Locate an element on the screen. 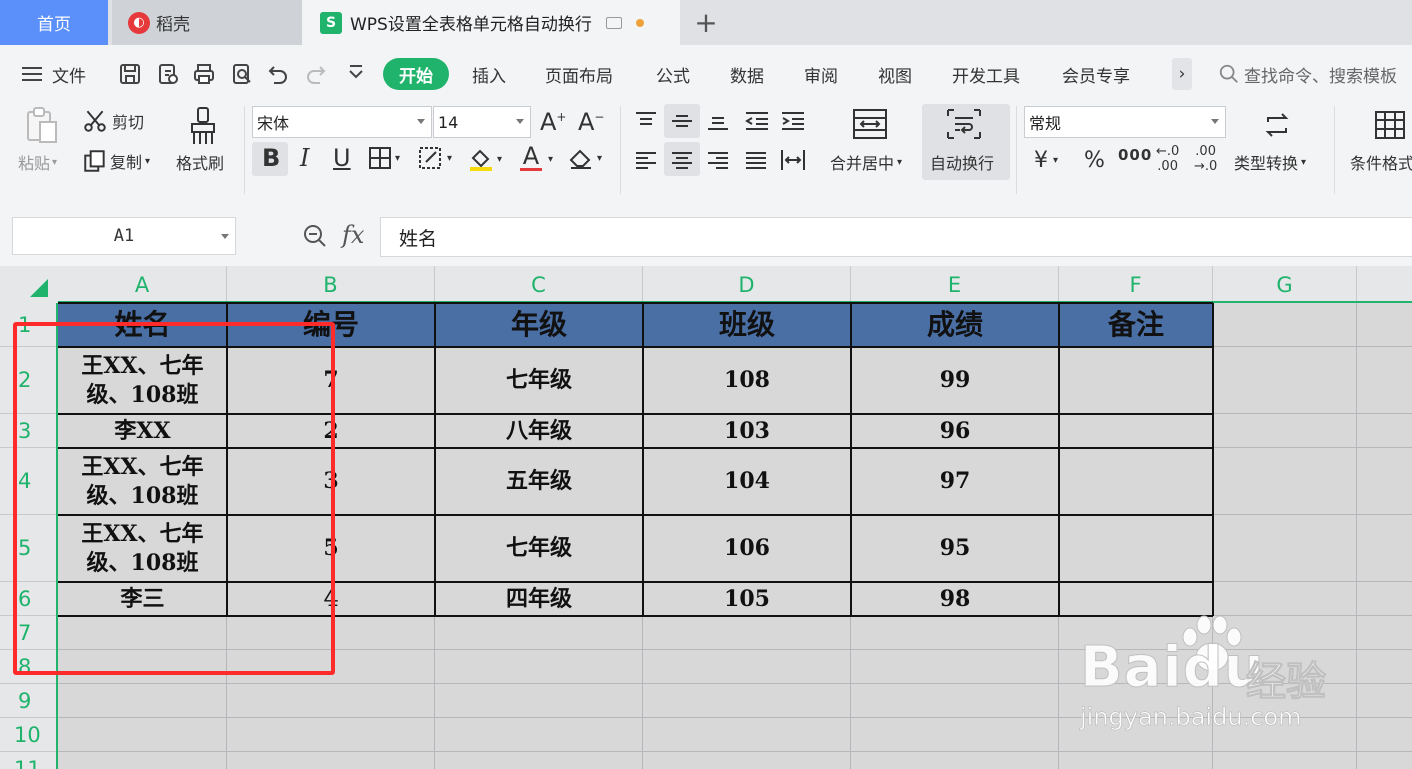  font-color-button: A is located at coordinates (531, 156).